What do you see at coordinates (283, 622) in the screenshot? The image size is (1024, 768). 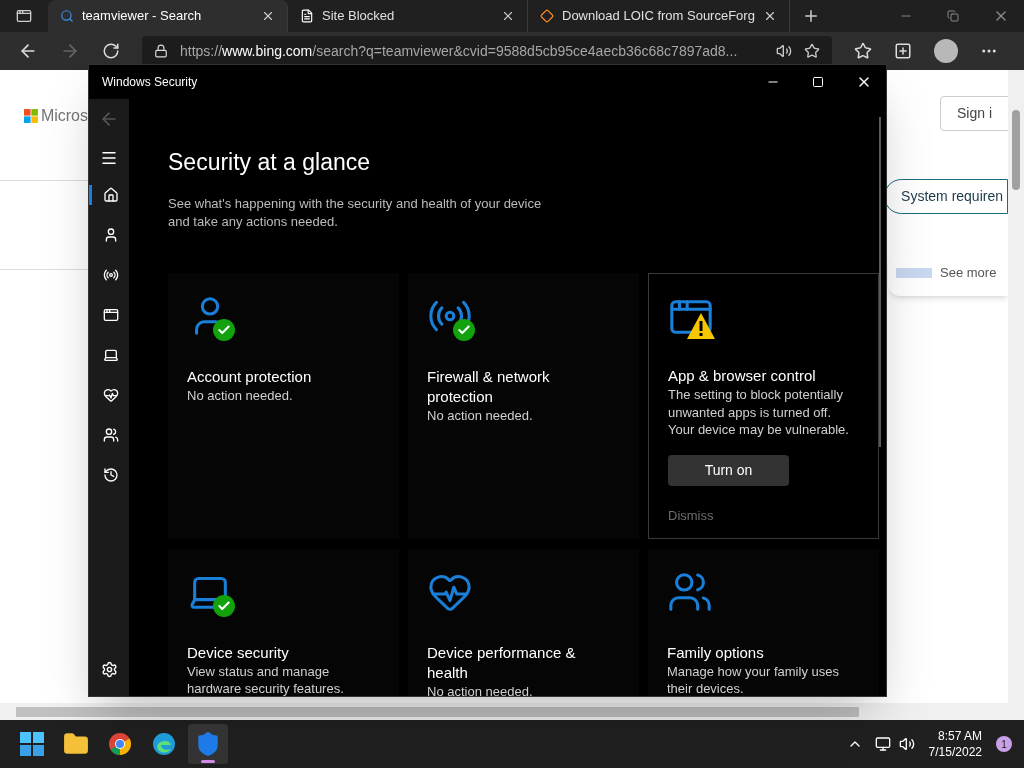 I see `status-card: Device security View status and manage hardware security features.` at bounding box center [283, 622].